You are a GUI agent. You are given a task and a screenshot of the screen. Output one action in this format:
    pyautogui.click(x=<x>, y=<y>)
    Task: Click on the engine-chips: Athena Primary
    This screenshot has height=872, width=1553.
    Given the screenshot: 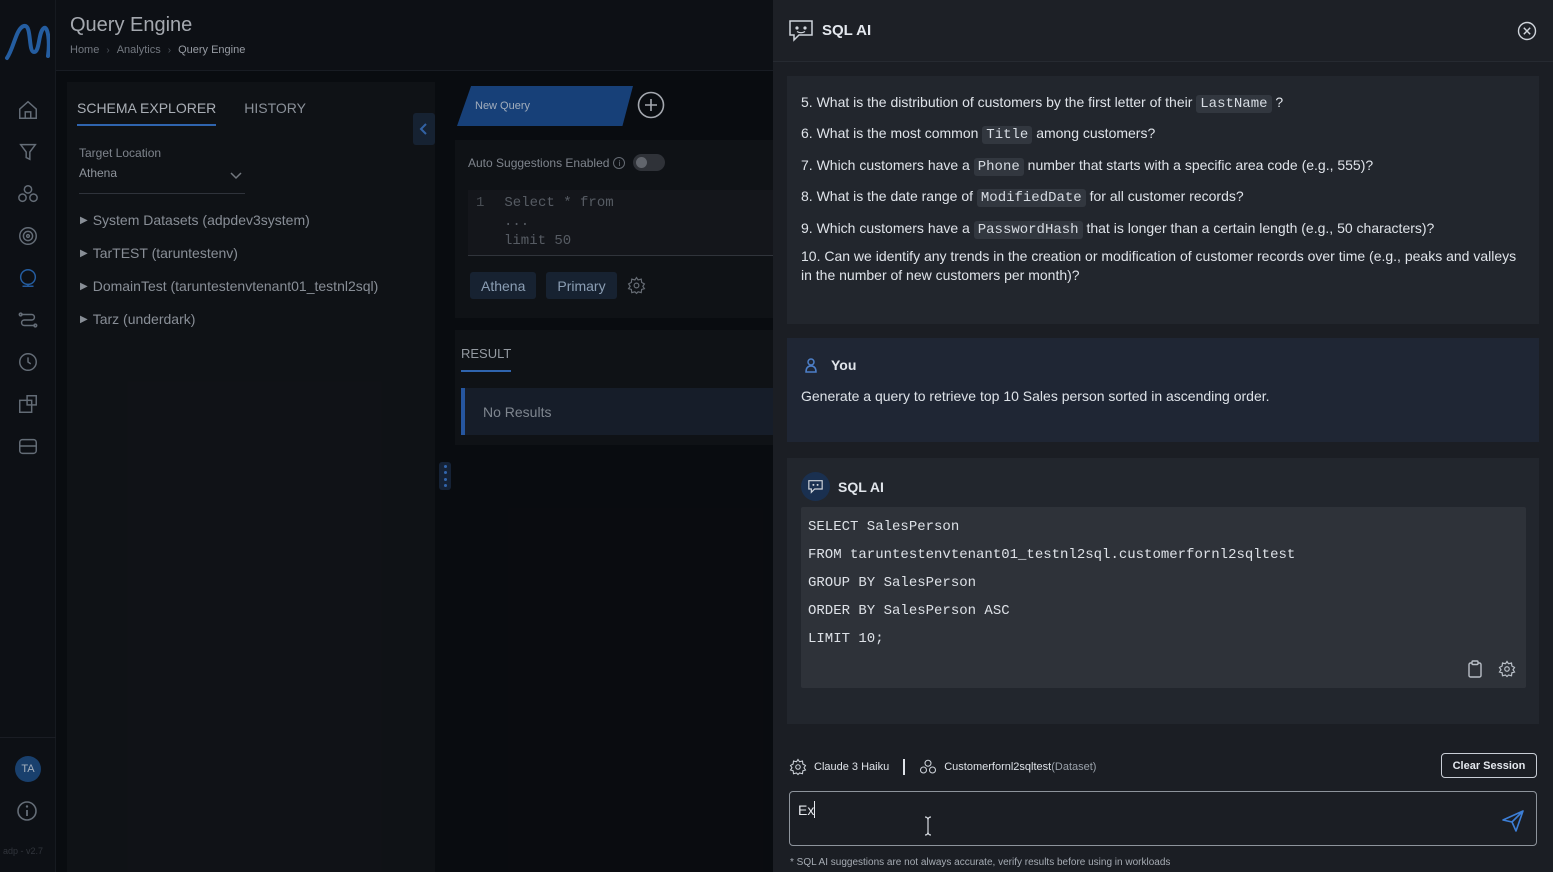 What is the action you would take?
    pyautogui.click(x=558, y=285)
    